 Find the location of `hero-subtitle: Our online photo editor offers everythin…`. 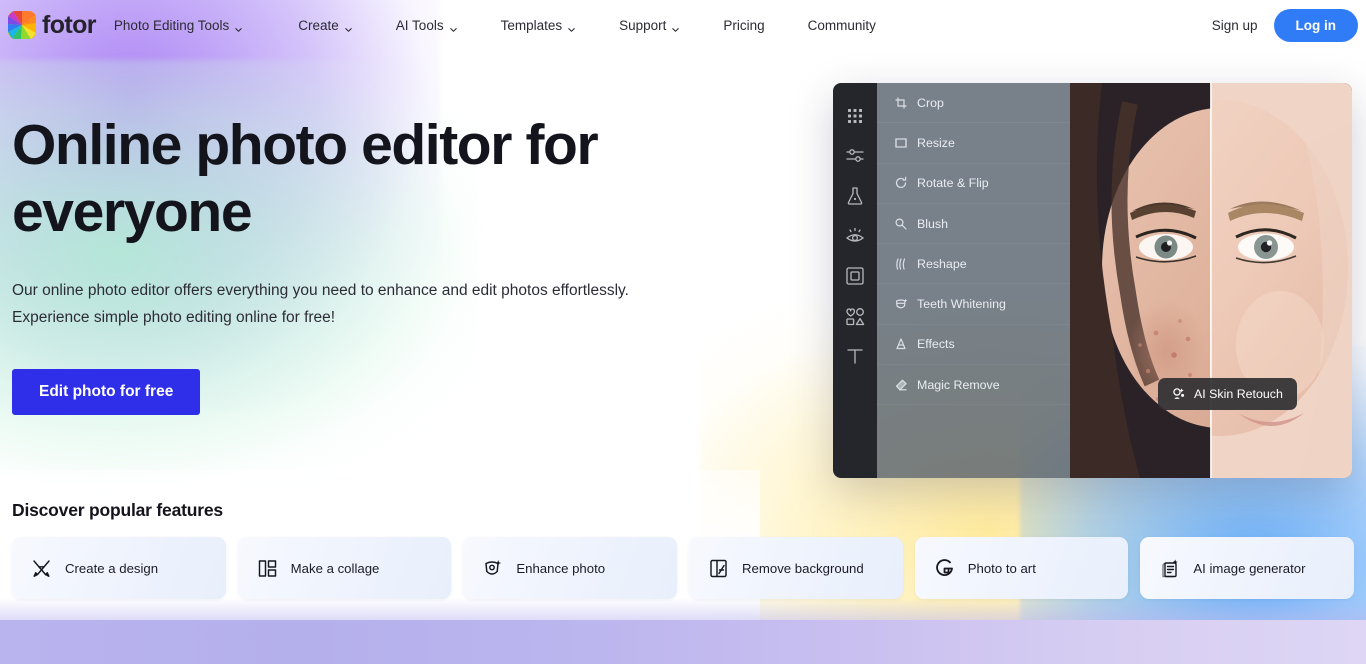

hero-subtitle: Our online photo editor offers everythin… is located at coordinates (320, 304).